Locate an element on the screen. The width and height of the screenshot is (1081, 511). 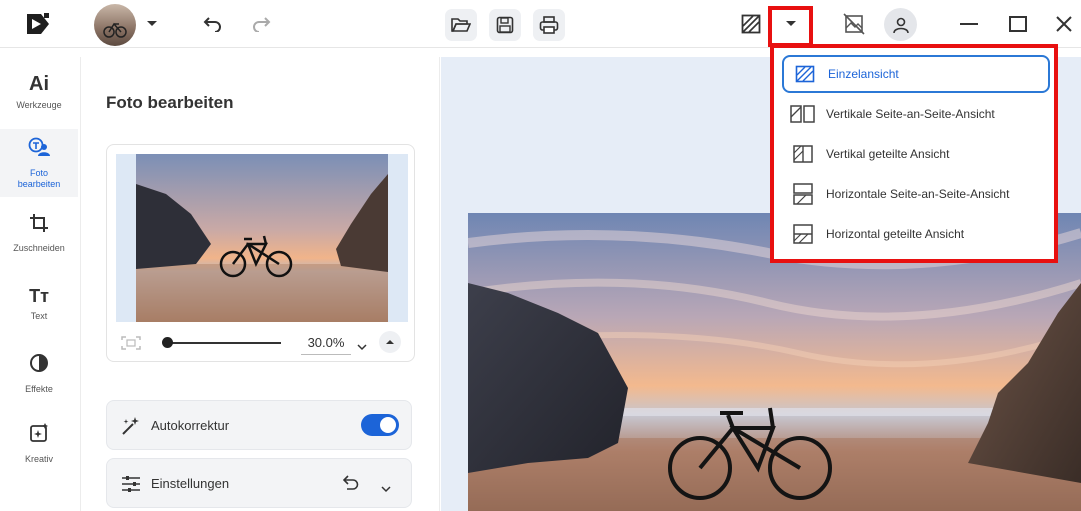
collapse-button is located at coordinates (390, 342).